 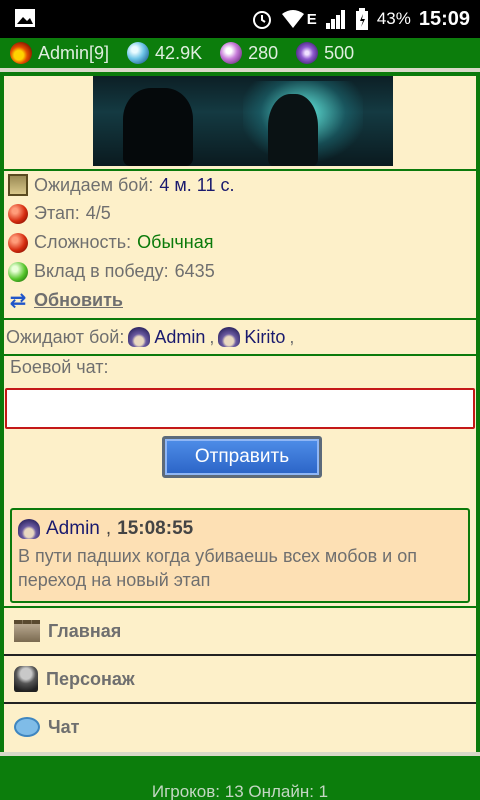 I want to click on castle-icon, so click(x=27, y=631).